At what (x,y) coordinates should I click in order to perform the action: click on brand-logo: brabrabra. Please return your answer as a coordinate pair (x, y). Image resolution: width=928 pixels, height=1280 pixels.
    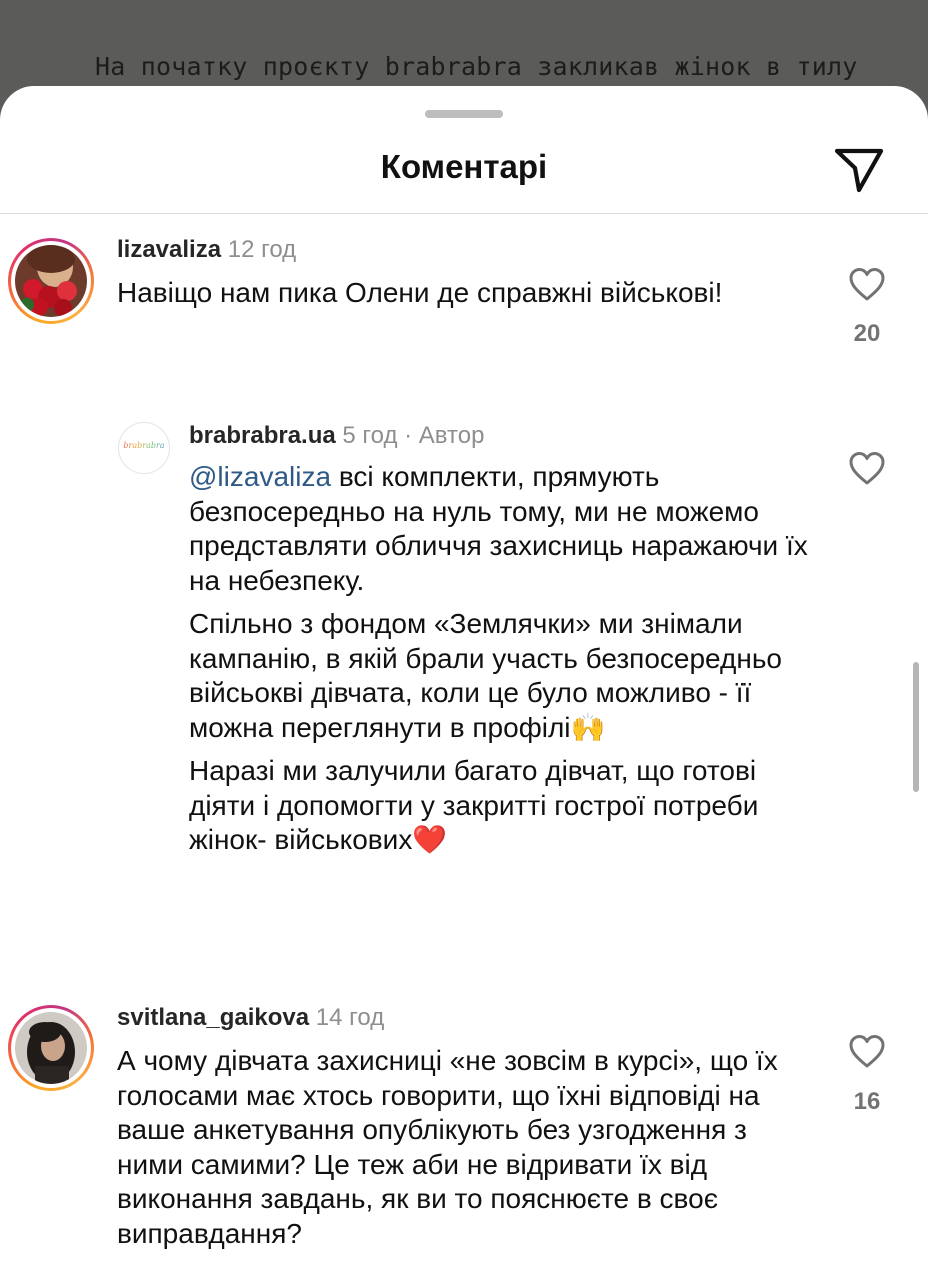
    Looking at the image, I should click on (144, 445).